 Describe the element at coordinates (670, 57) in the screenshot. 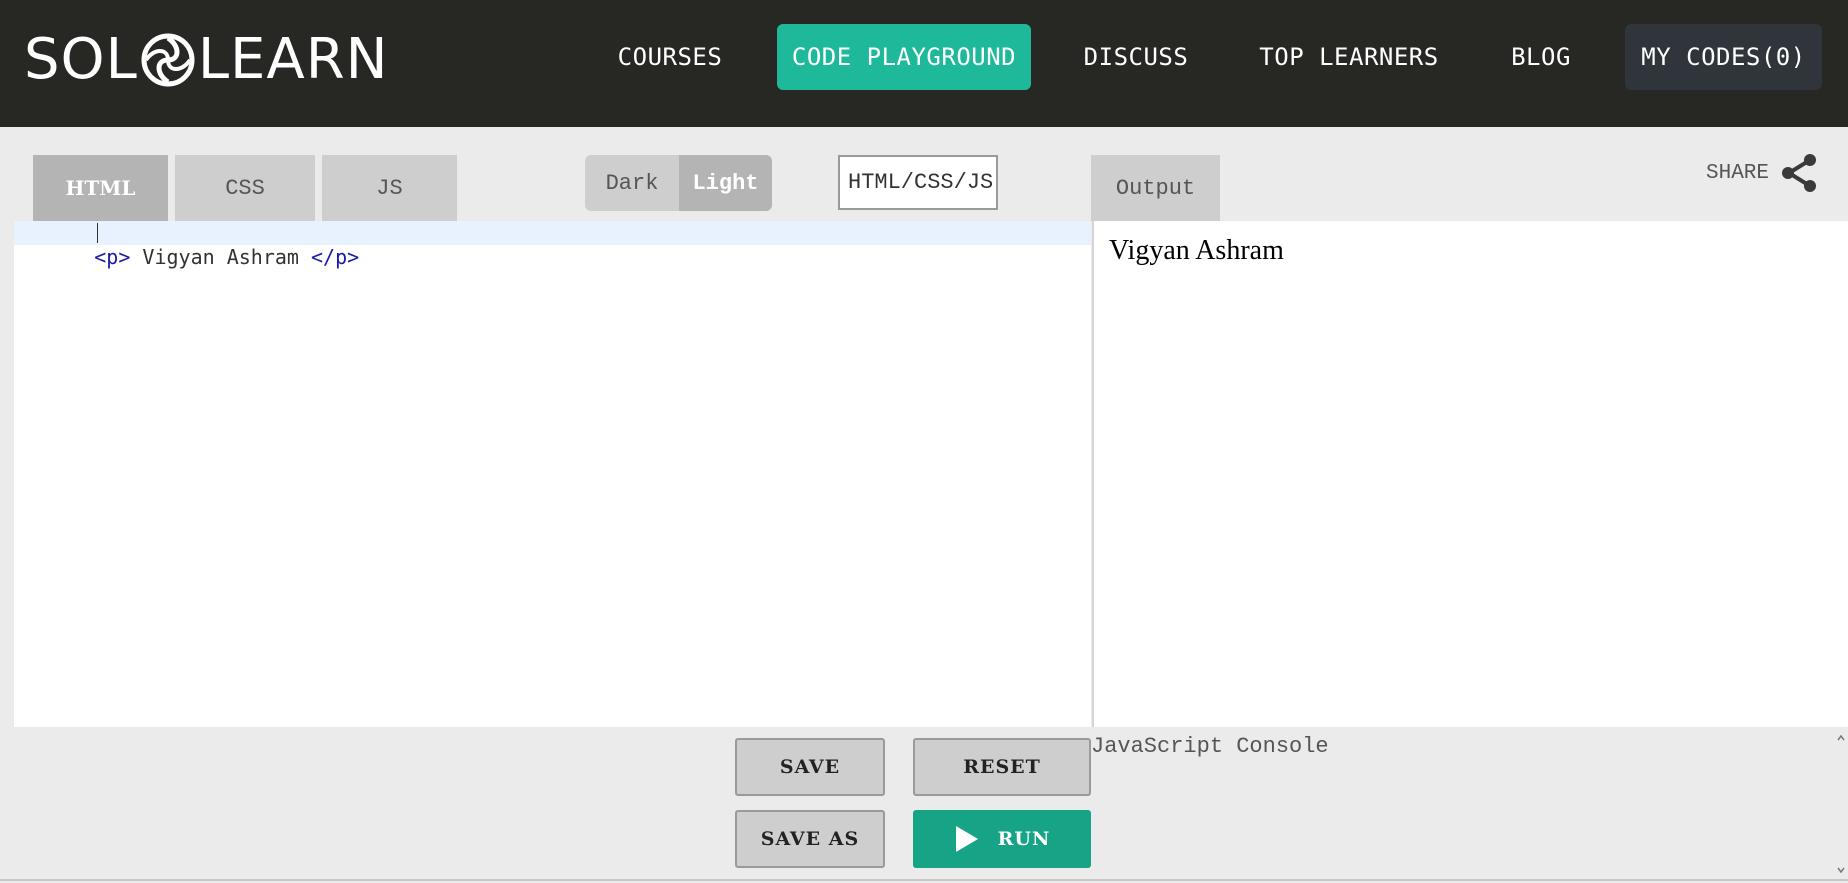

I see `nav-courses: COURSES` at that location.